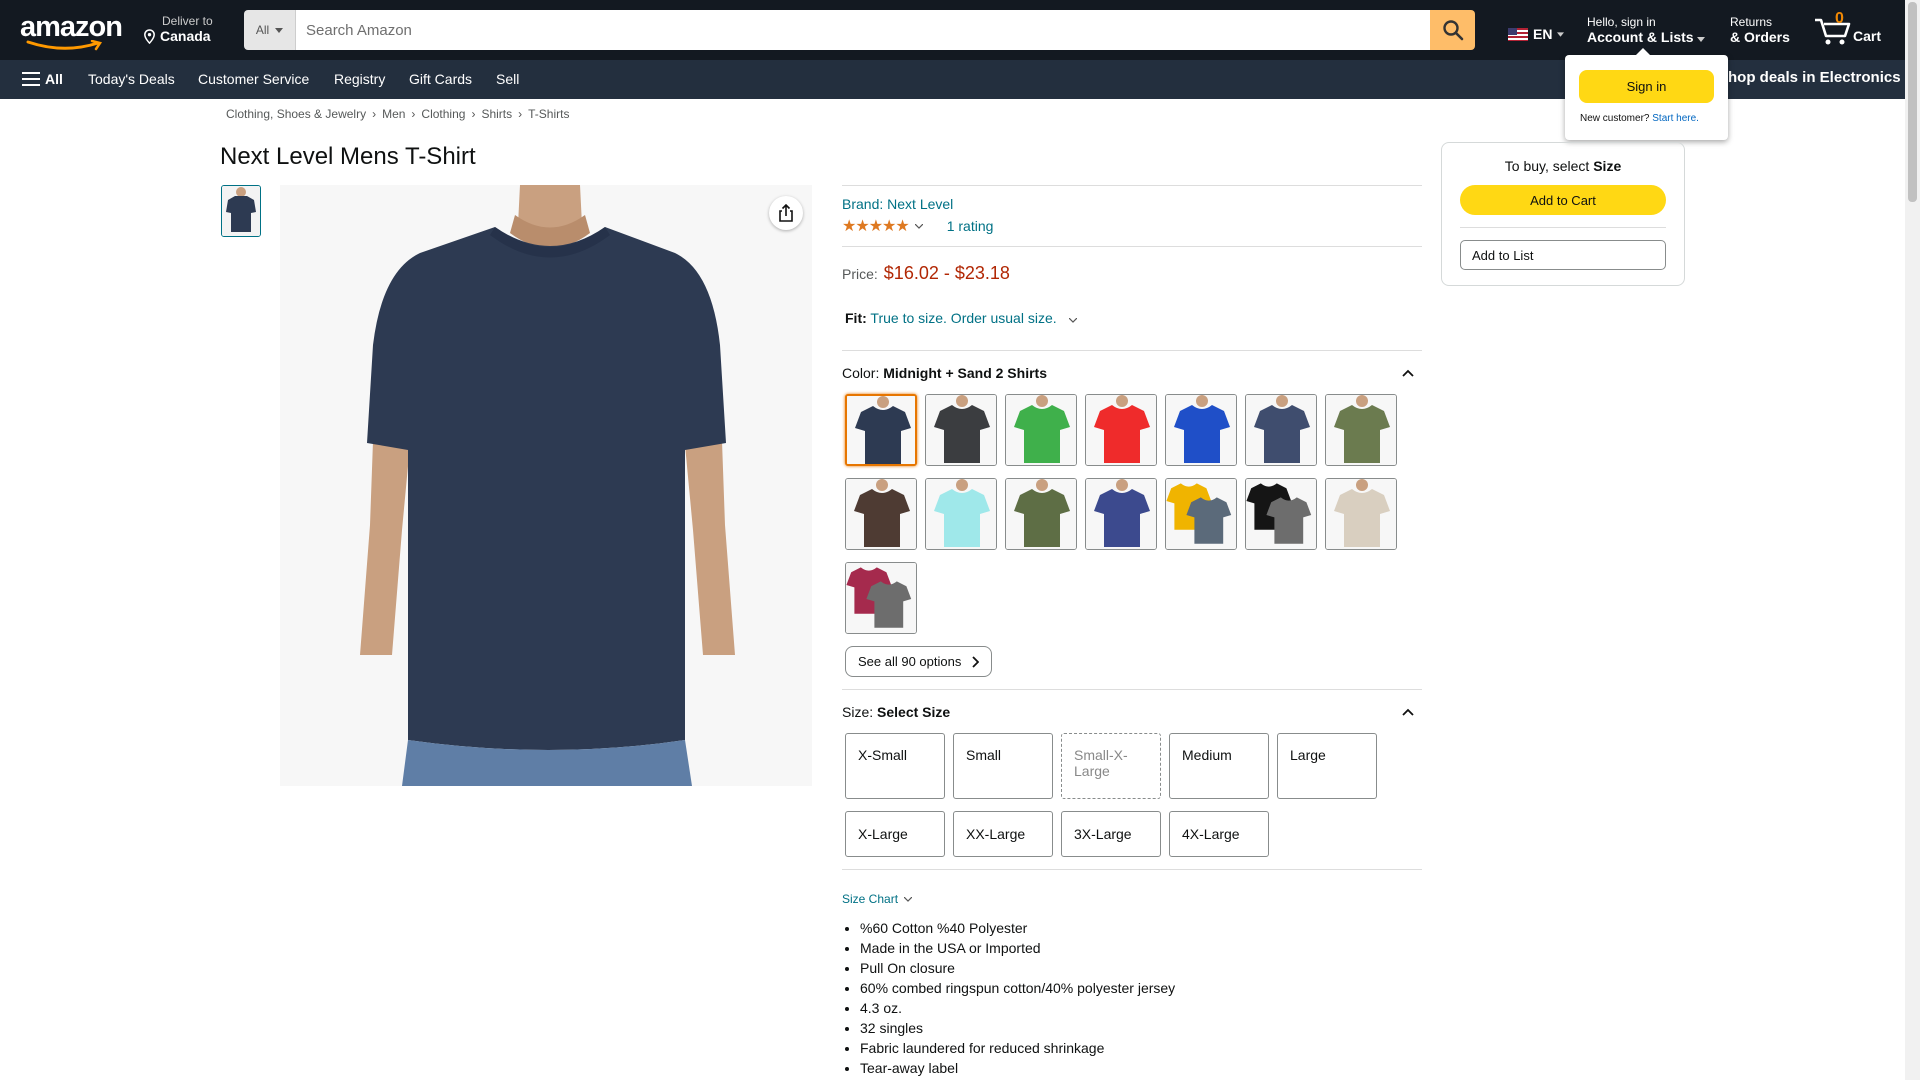 The height and width of the screenshot is (1080, 1920). What do you see at coordinates (1563, 200) in the screenshot?
I see `add-to-cart-button: Add to Cart` at bounding box center [1563, 200].